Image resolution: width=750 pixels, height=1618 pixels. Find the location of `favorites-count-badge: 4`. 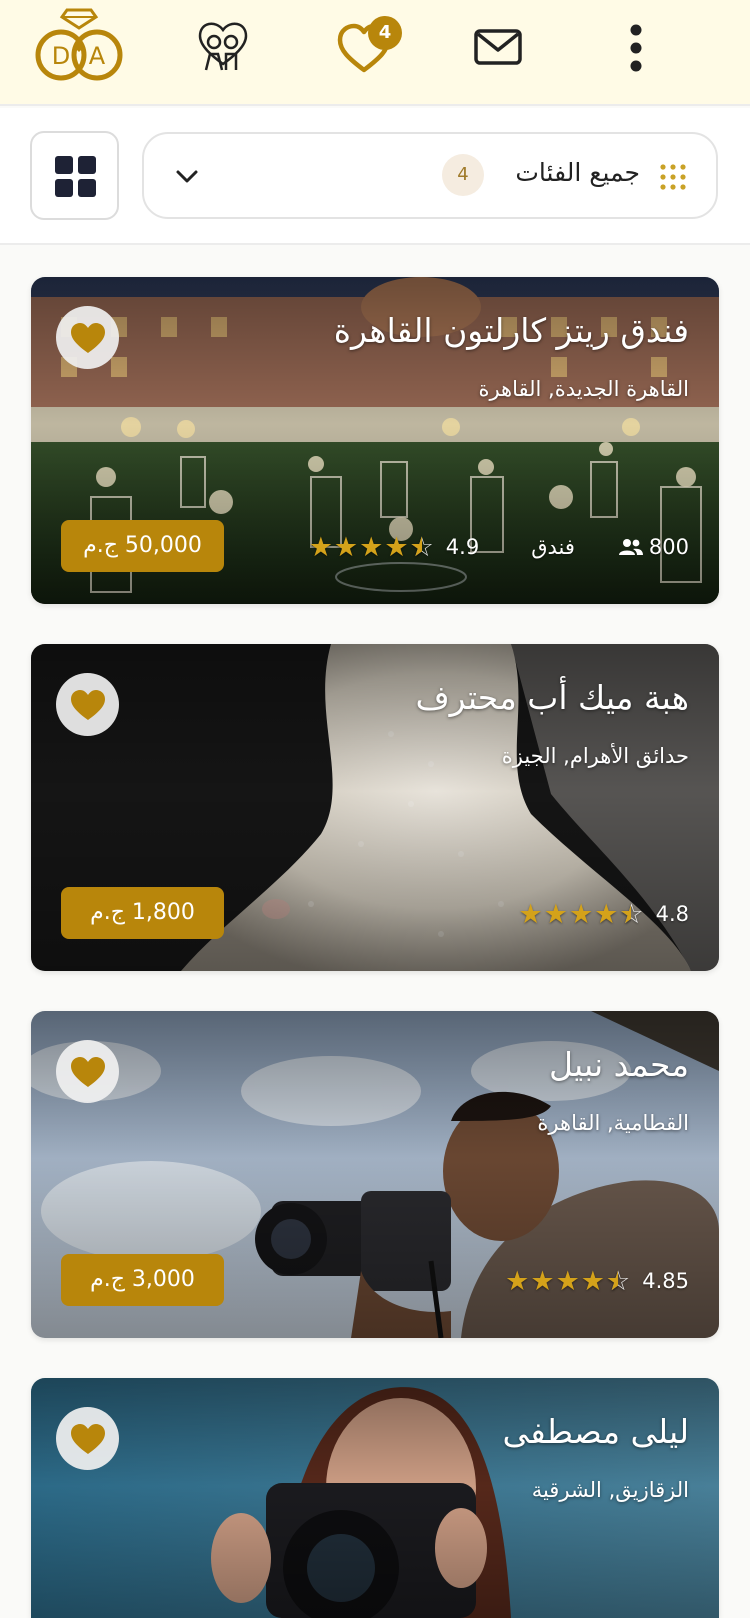

favorites-count-badge: 4 is located at coordinates (385, 33).